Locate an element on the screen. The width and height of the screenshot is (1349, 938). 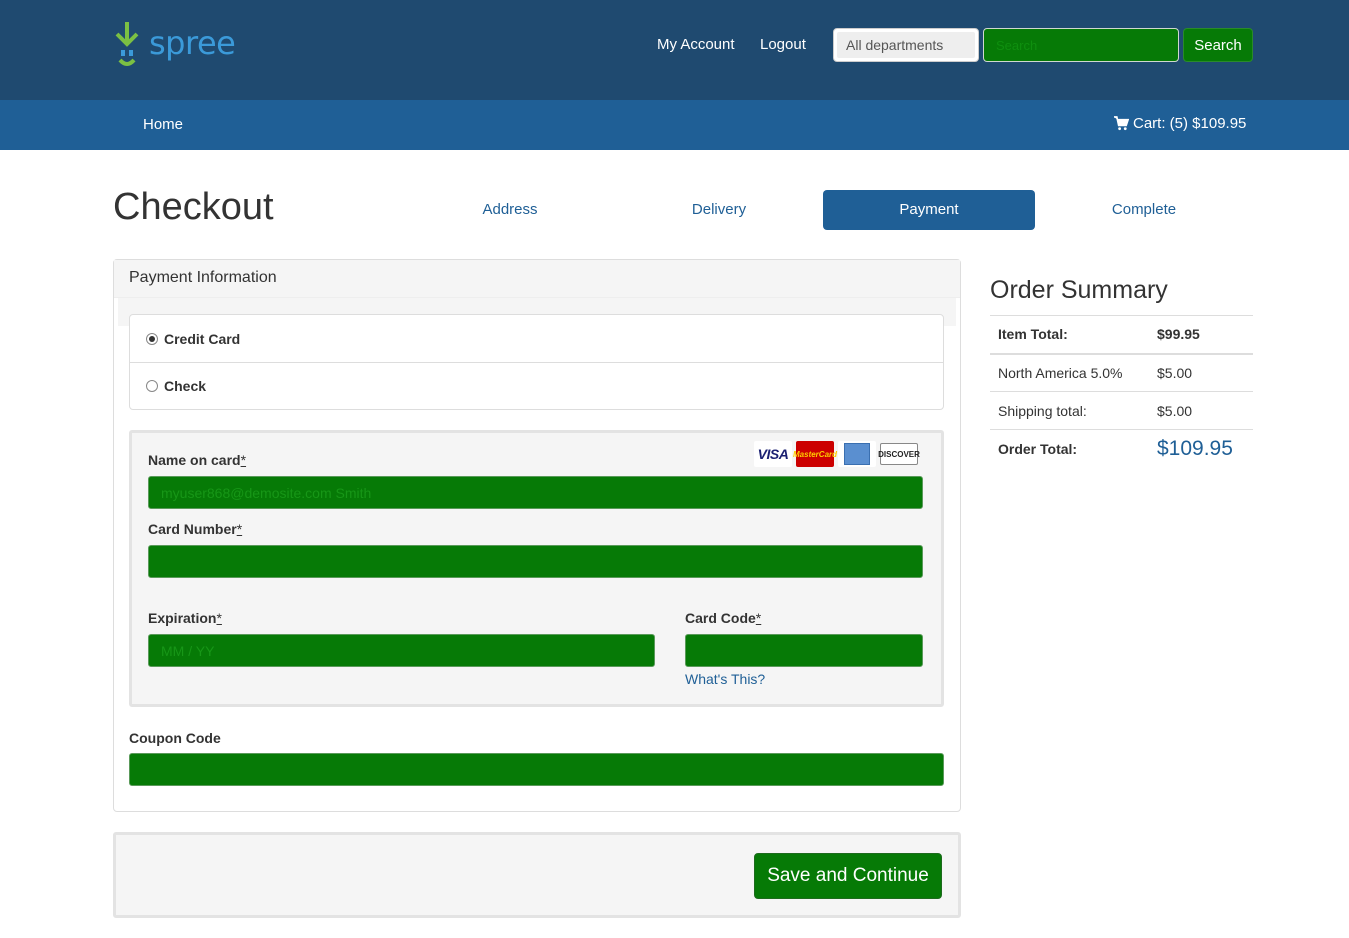
cart-summary: Cart: (5) $109.95 is located at coordinates (1190, 123).